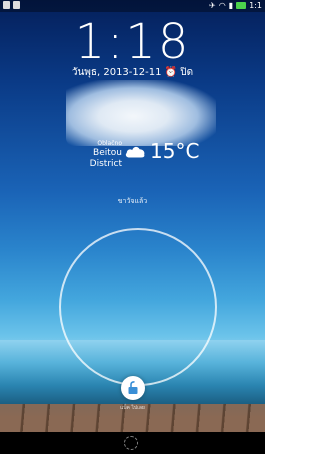  Describe the element at coordinates (171, 72) in the screenshot. I see `alarm-icon: ⏰` at that location.